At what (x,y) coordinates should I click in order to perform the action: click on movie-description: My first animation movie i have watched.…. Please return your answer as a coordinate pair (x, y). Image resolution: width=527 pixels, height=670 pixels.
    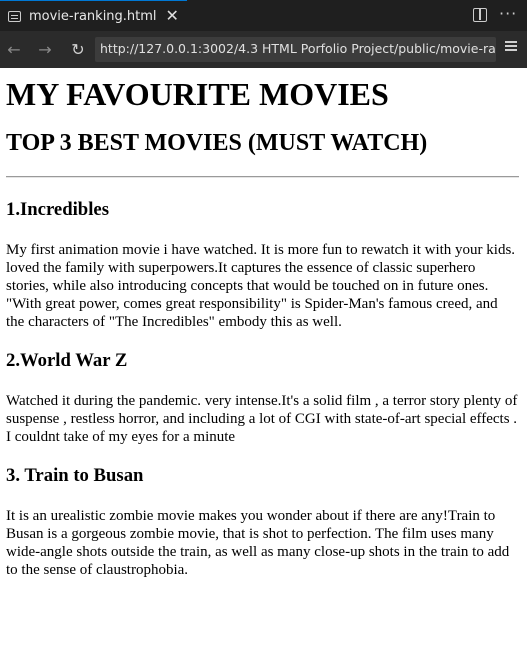
    Looking at the image, I should click on (261, 286).